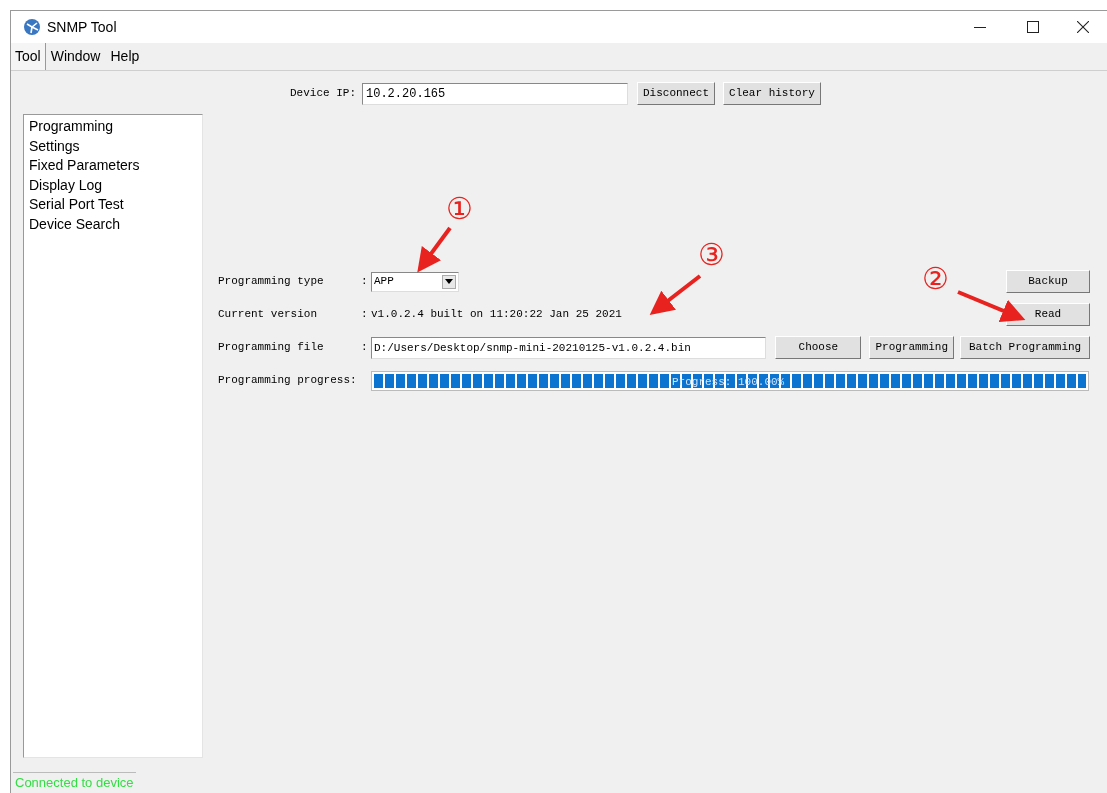  I want to click on button: Backup, so click(1048, 281).